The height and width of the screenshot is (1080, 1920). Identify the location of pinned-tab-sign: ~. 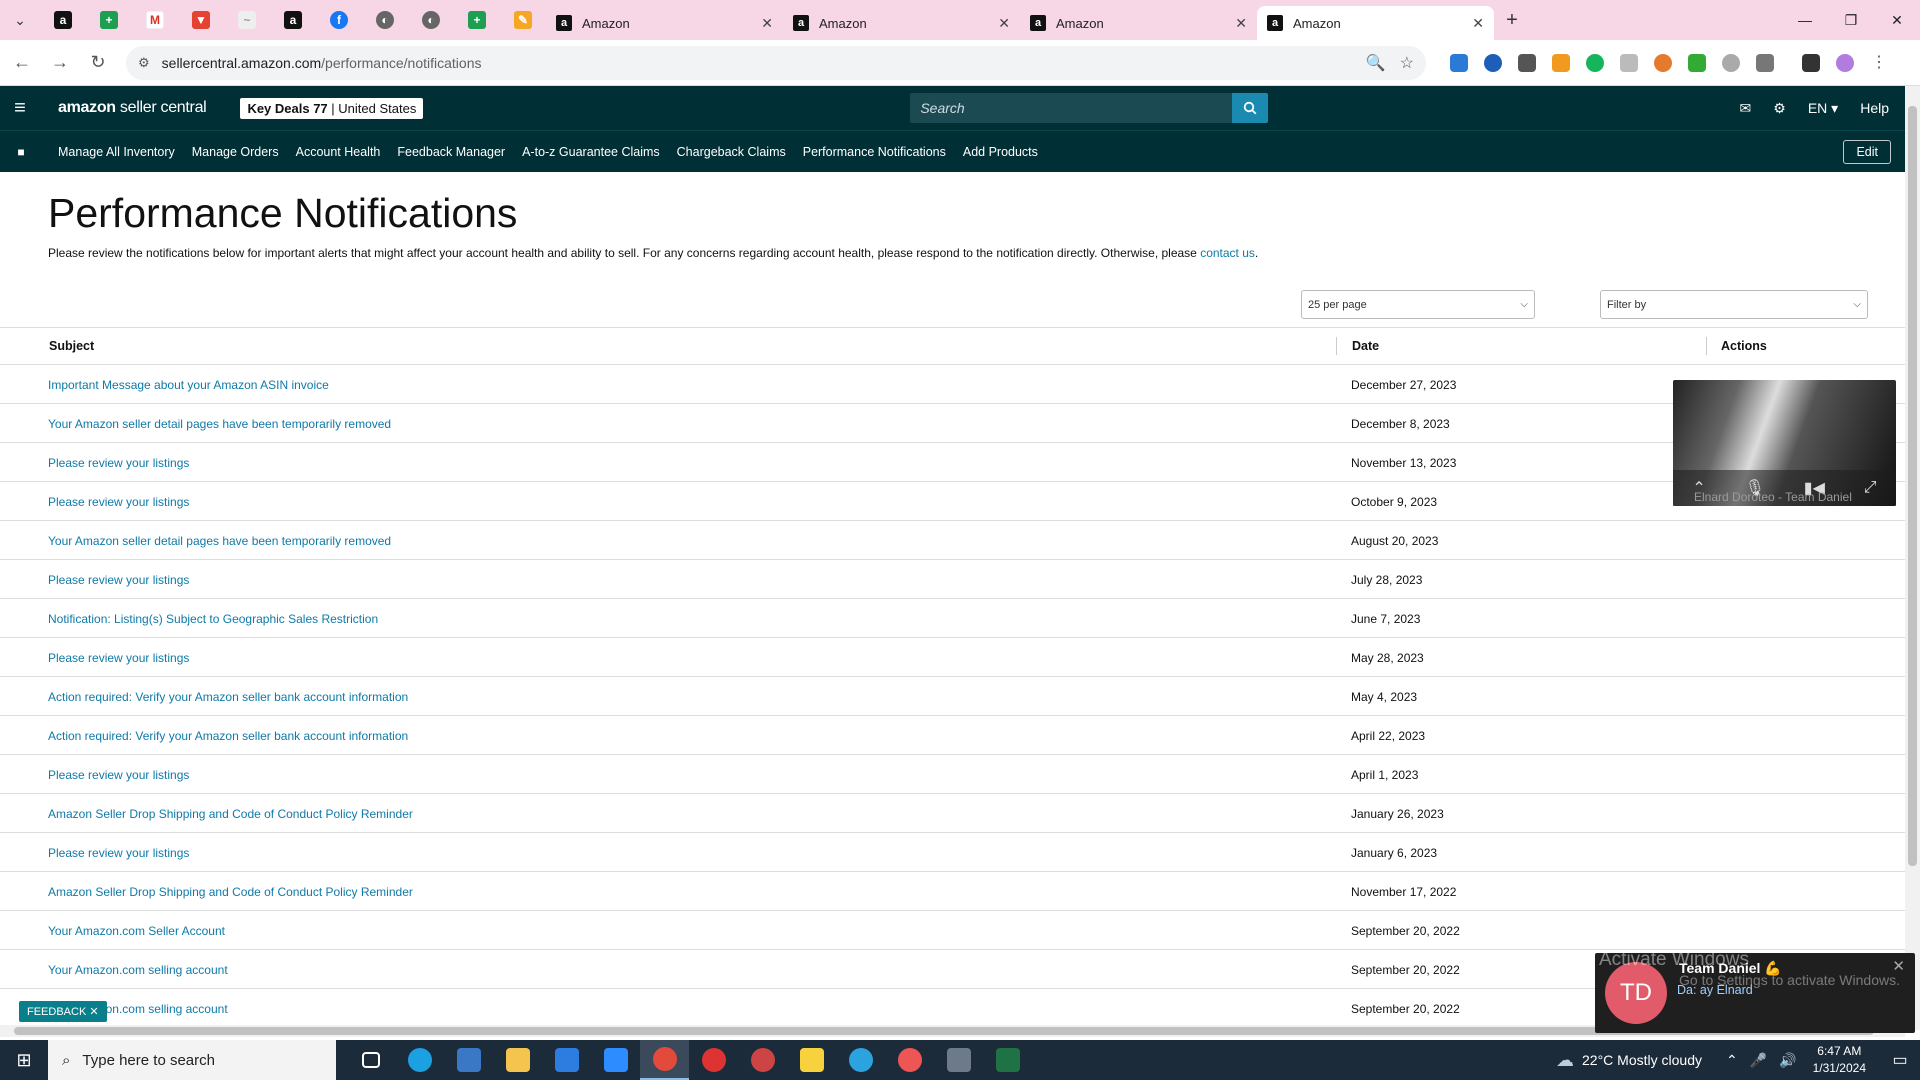
(247, 20).